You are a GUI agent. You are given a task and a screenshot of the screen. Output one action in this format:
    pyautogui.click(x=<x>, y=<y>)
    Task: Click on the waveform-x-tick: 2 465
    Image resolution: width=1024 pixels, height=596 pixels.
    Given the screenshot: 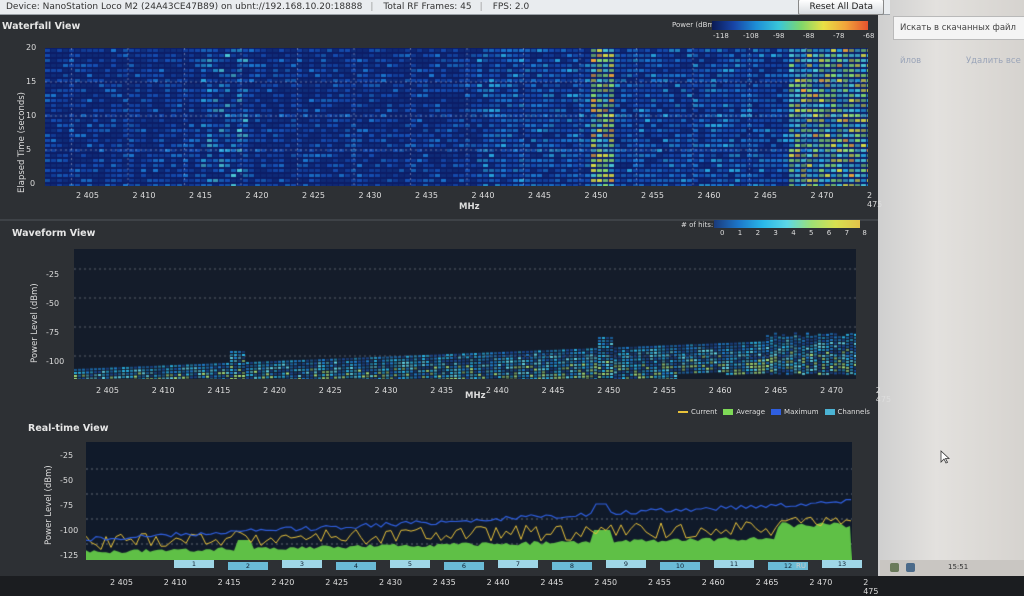 What is the action you would take?
    pyautogui.click(x=776, y=390)
    